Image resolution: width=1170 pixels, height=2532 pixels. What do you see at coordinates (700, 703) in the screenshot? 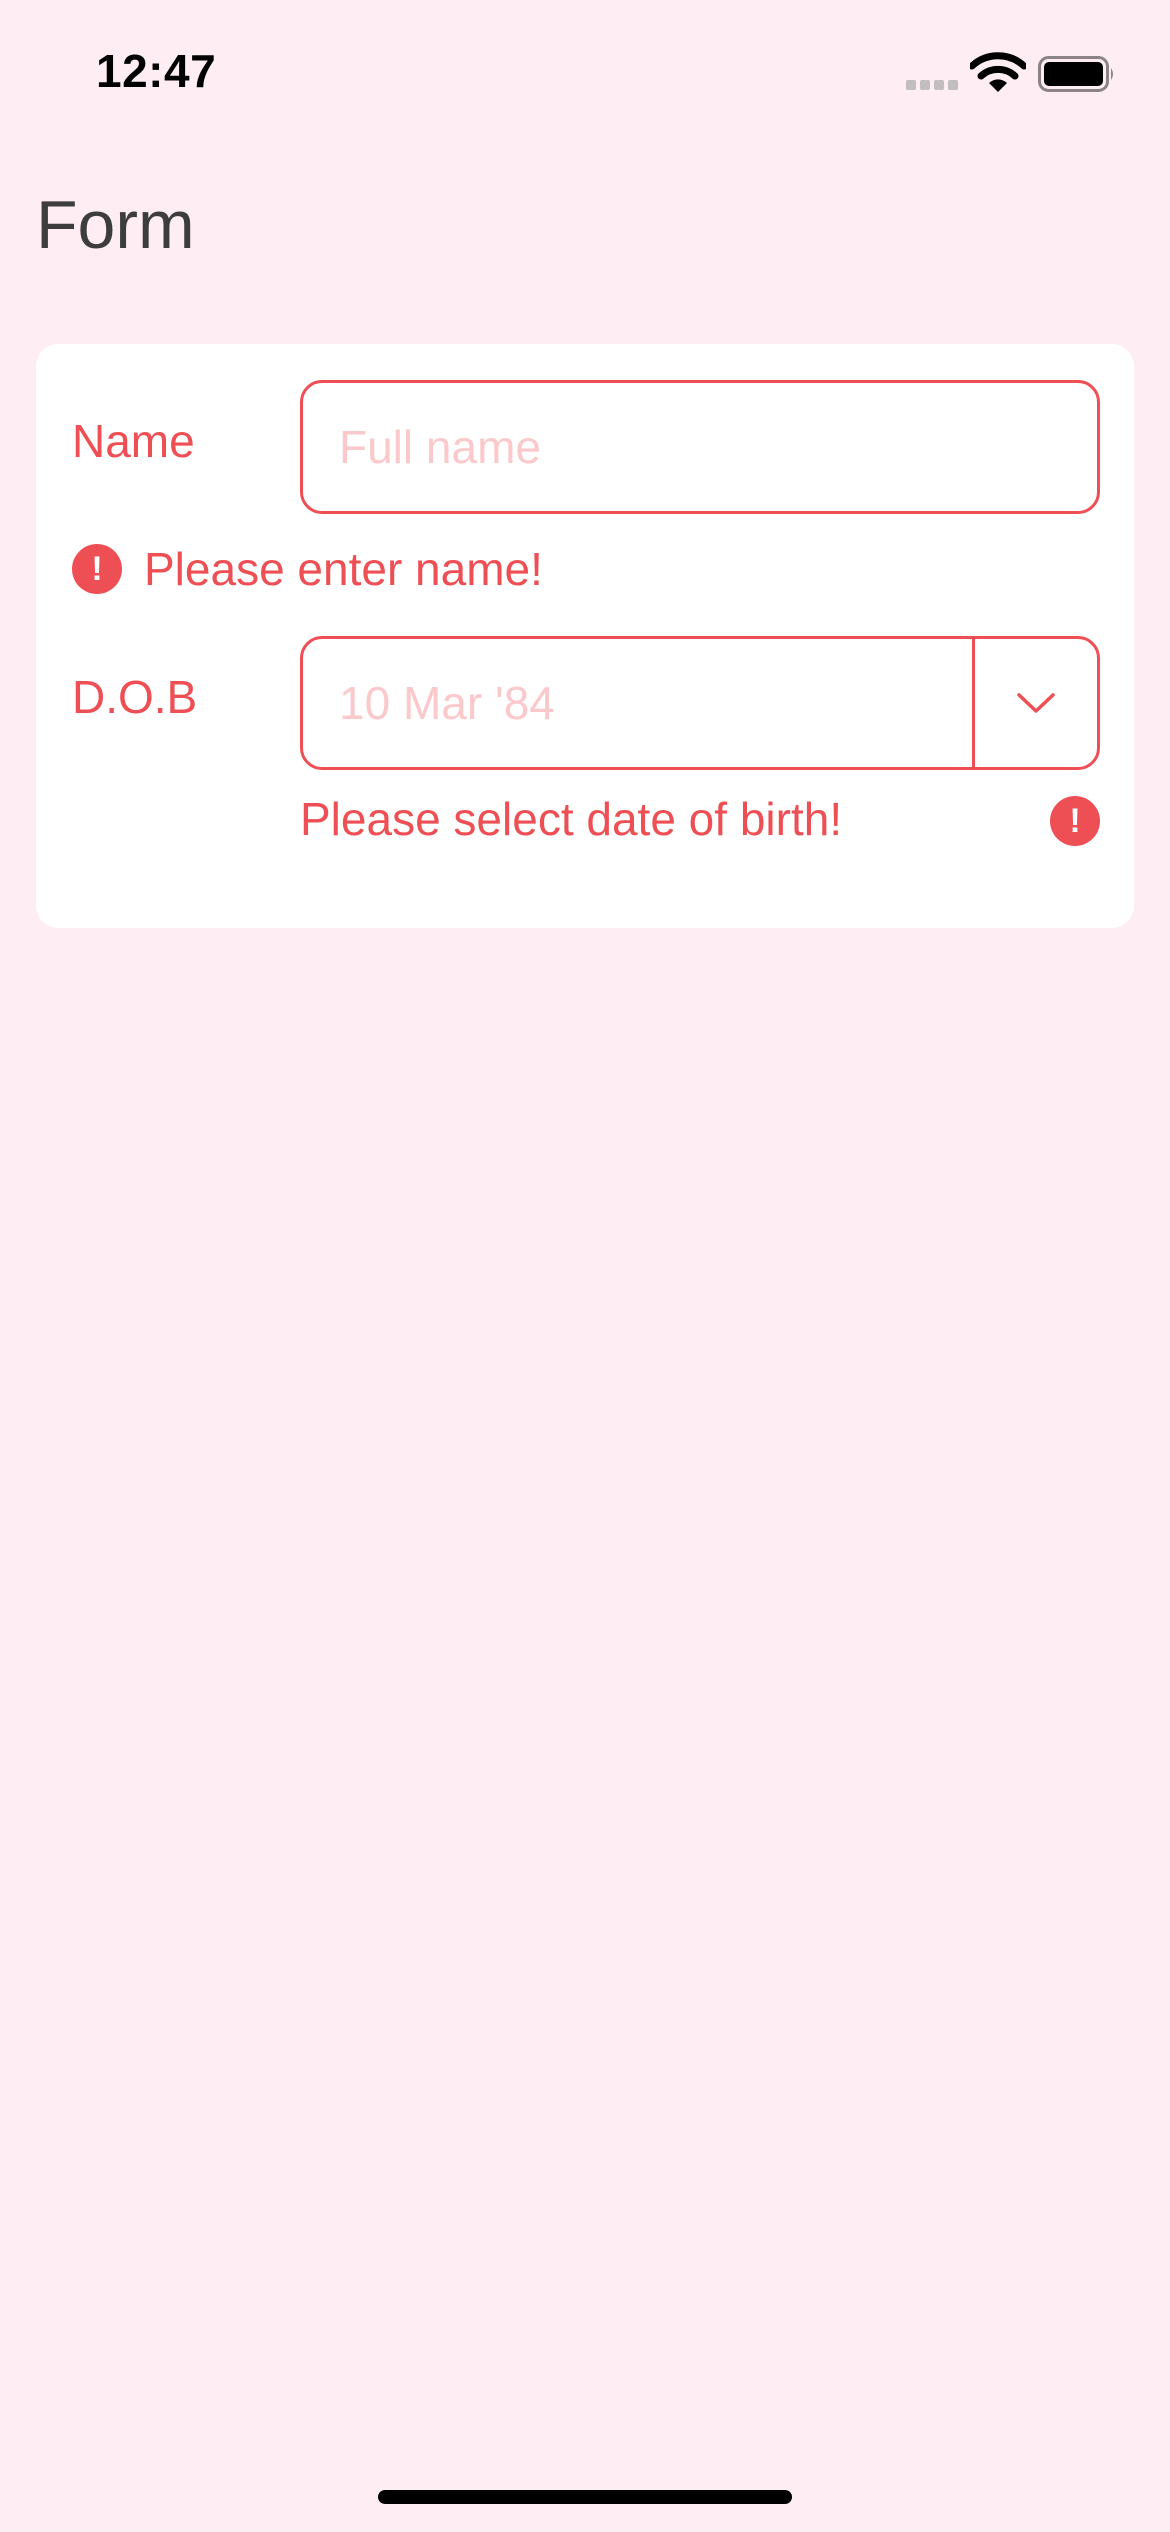
I see `dob-date-picker: 10 Mar '84` at bounding box center [700, 703].